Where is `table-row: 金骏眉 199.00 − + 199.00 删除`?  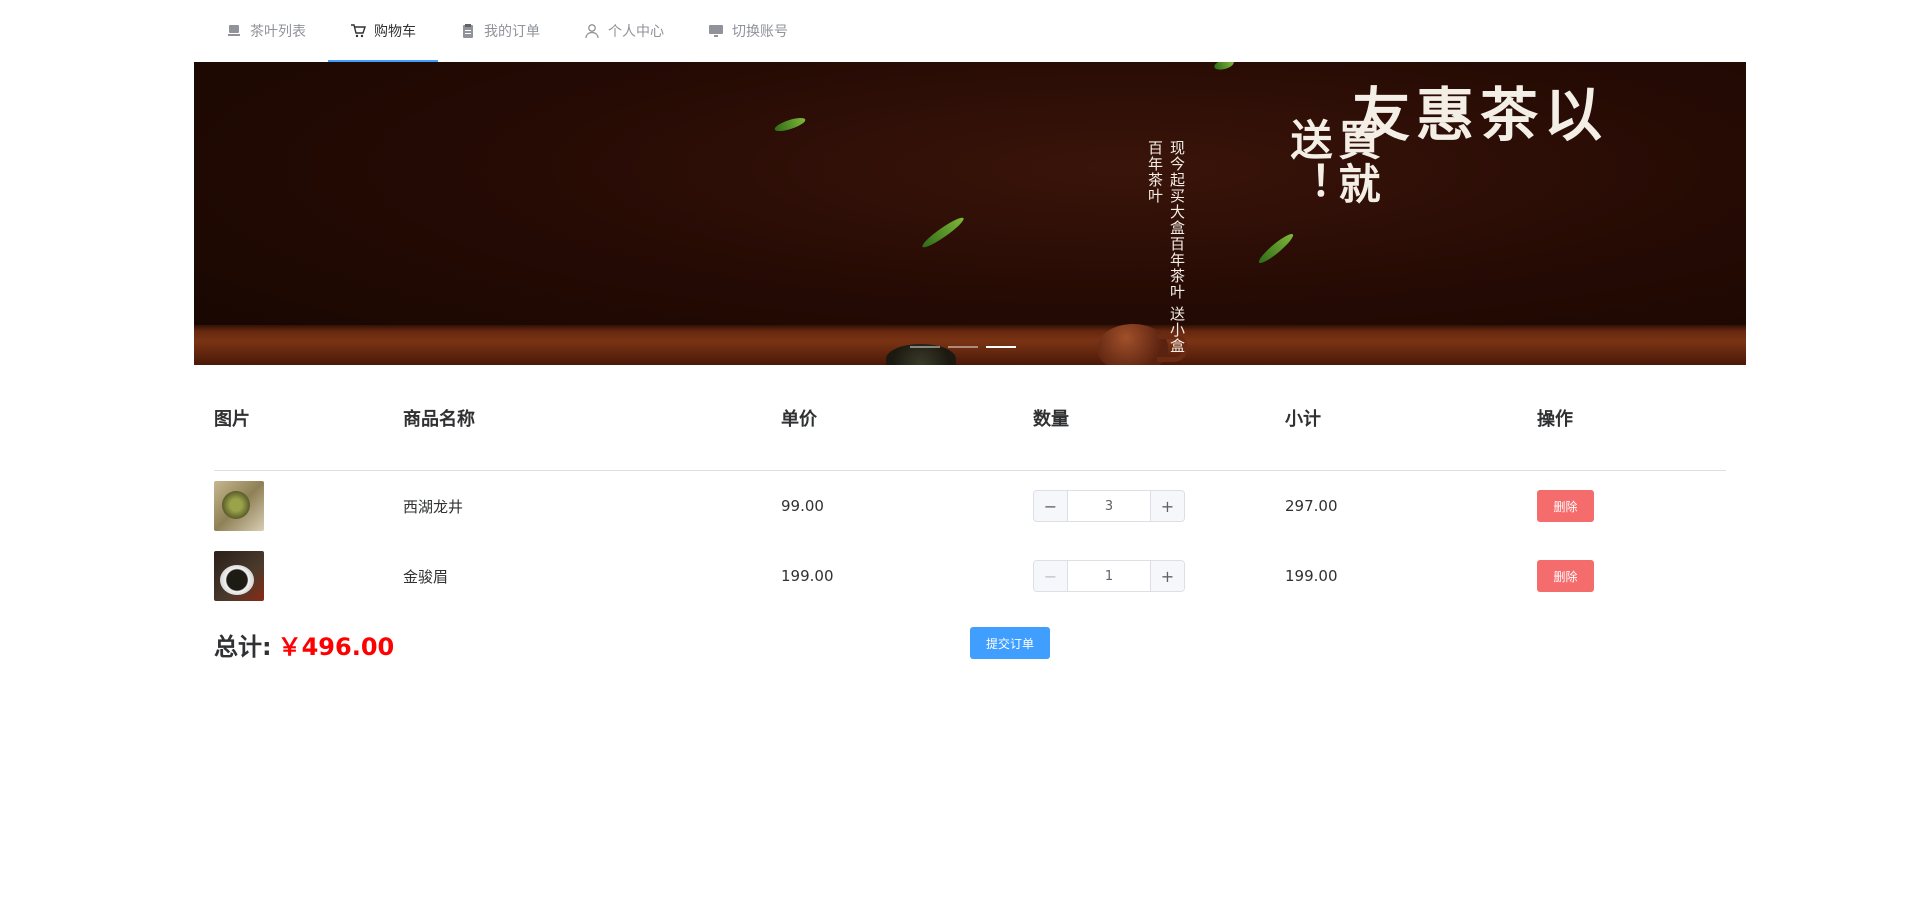 table-row: 金骏眉 199.00 − + 199.00 删除 is located at coordinates (970, 576).